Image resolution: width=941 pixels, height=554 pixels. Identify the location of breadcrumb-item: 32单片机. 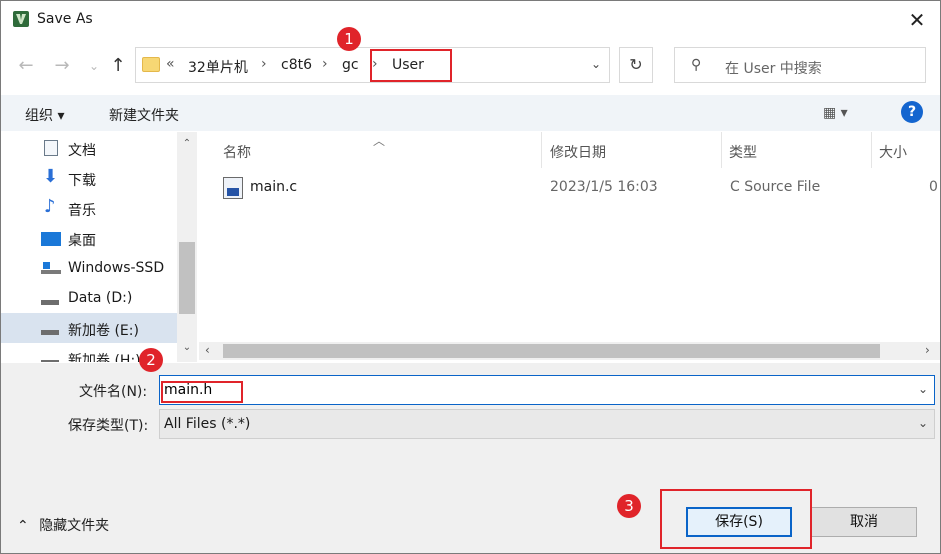
(218, 67).